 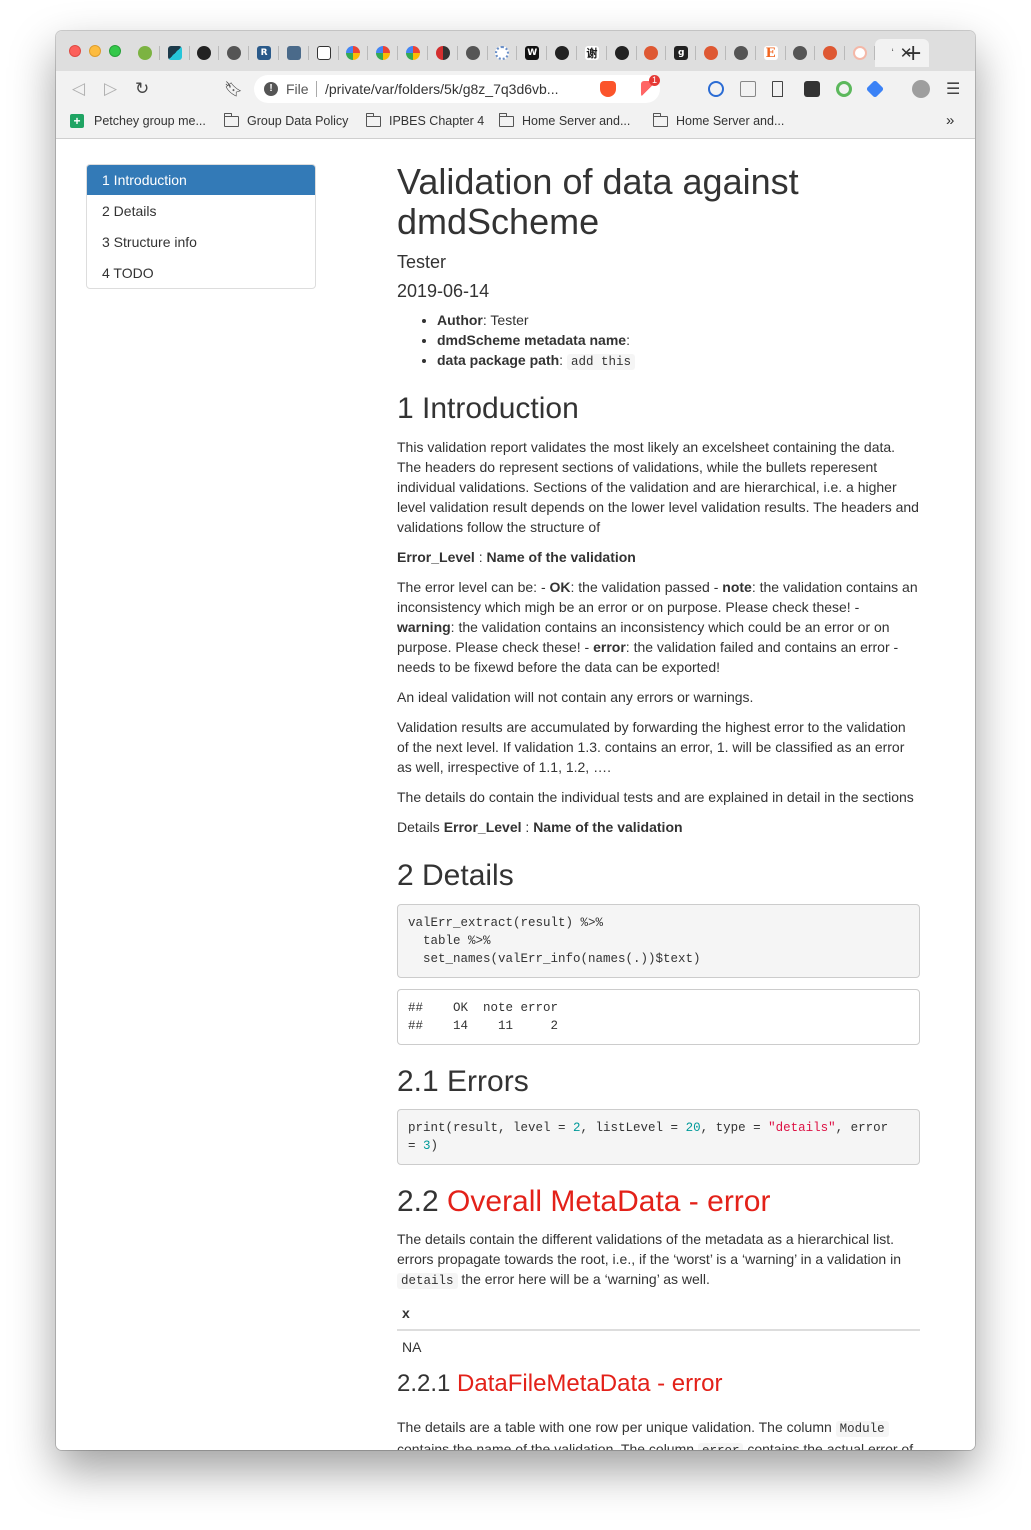 I want to click on bookmark-item: IPBES Chapter 4, so click(x=424, y=120).